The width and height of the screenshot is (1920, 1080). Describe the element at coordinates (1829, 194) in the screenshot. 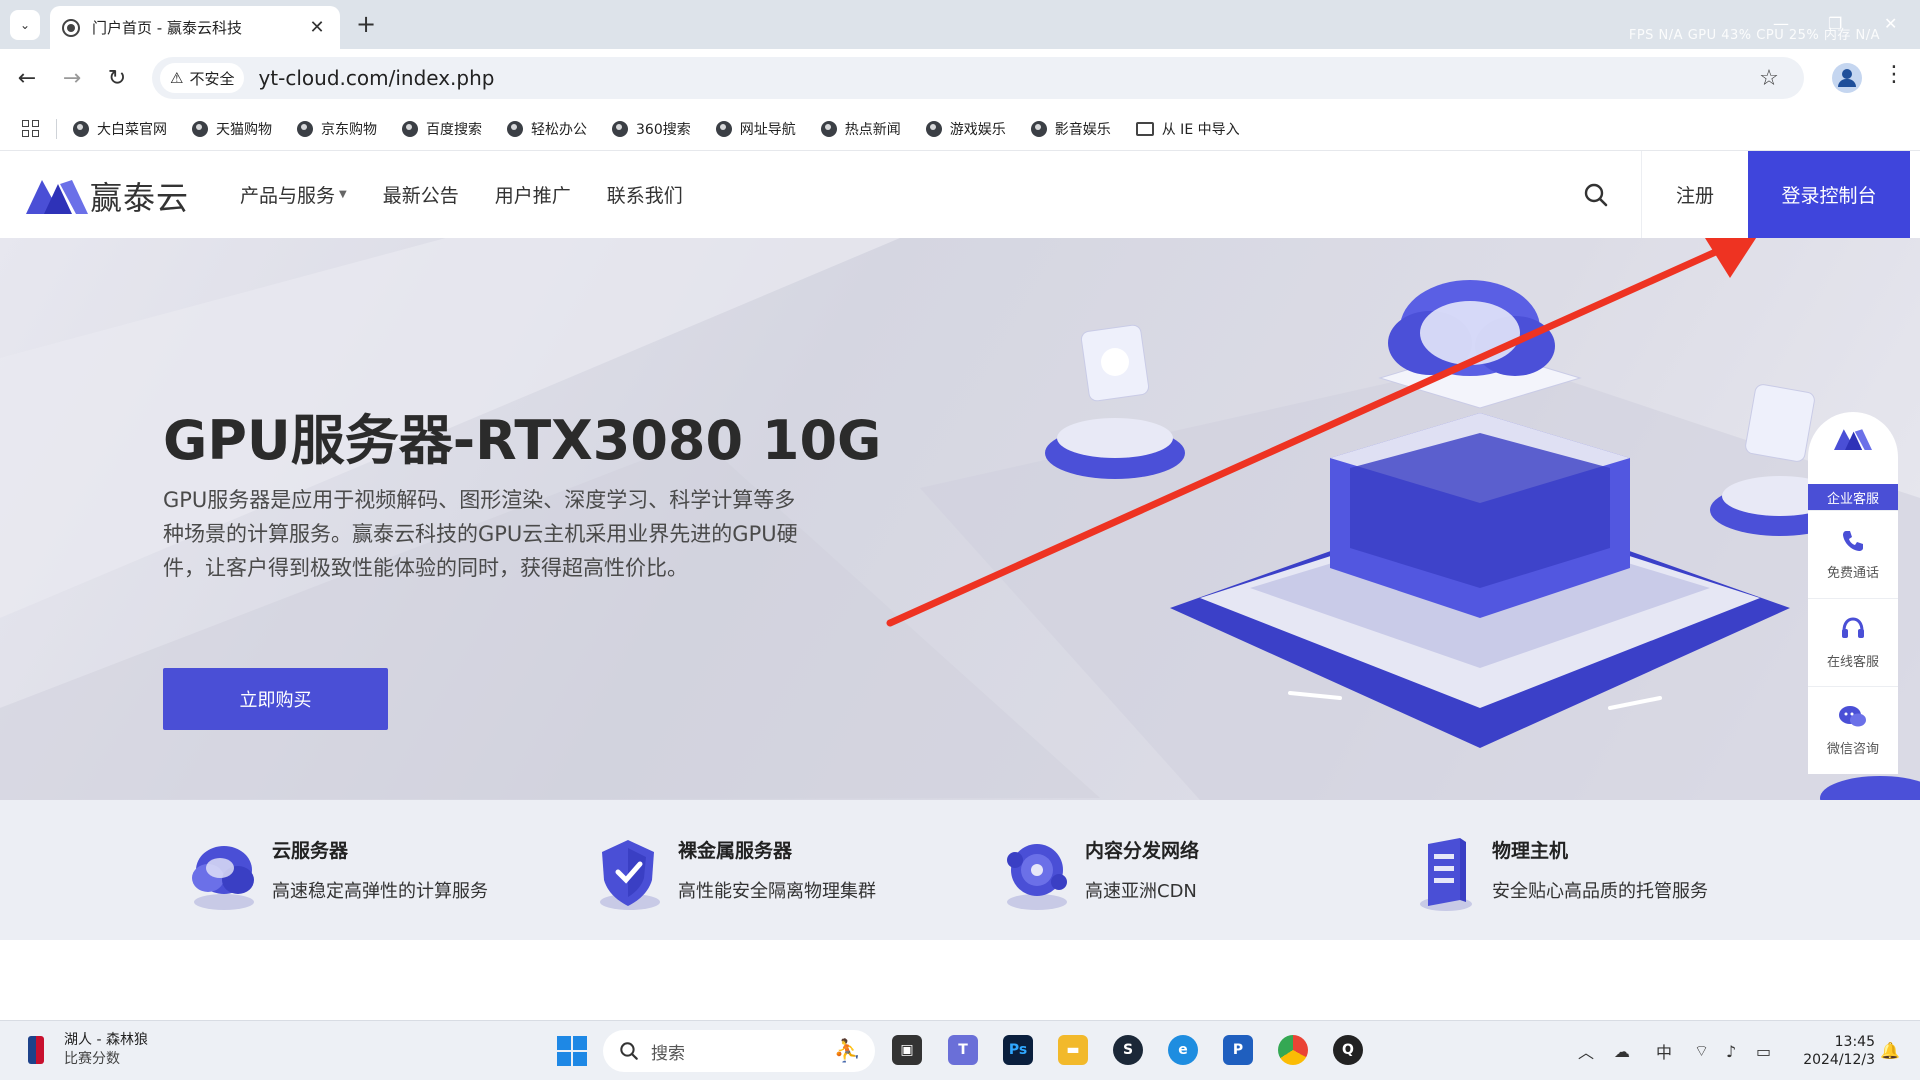

I see `login-console-button: 登录控制台` at that location.